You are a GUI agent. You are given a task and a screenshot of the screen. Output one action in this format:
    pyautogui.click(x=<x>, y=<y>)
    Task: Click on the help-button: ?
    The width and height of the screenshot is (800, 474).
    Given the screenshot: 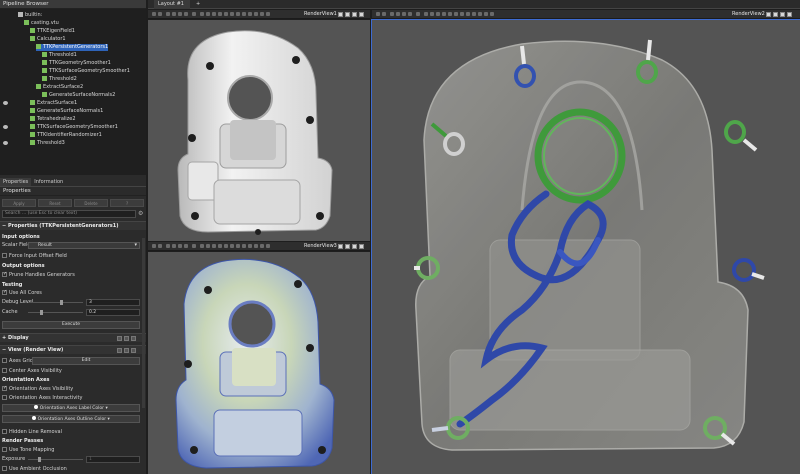 What is the action you would take?
    pyautogui.click(x=127, y=203)
    